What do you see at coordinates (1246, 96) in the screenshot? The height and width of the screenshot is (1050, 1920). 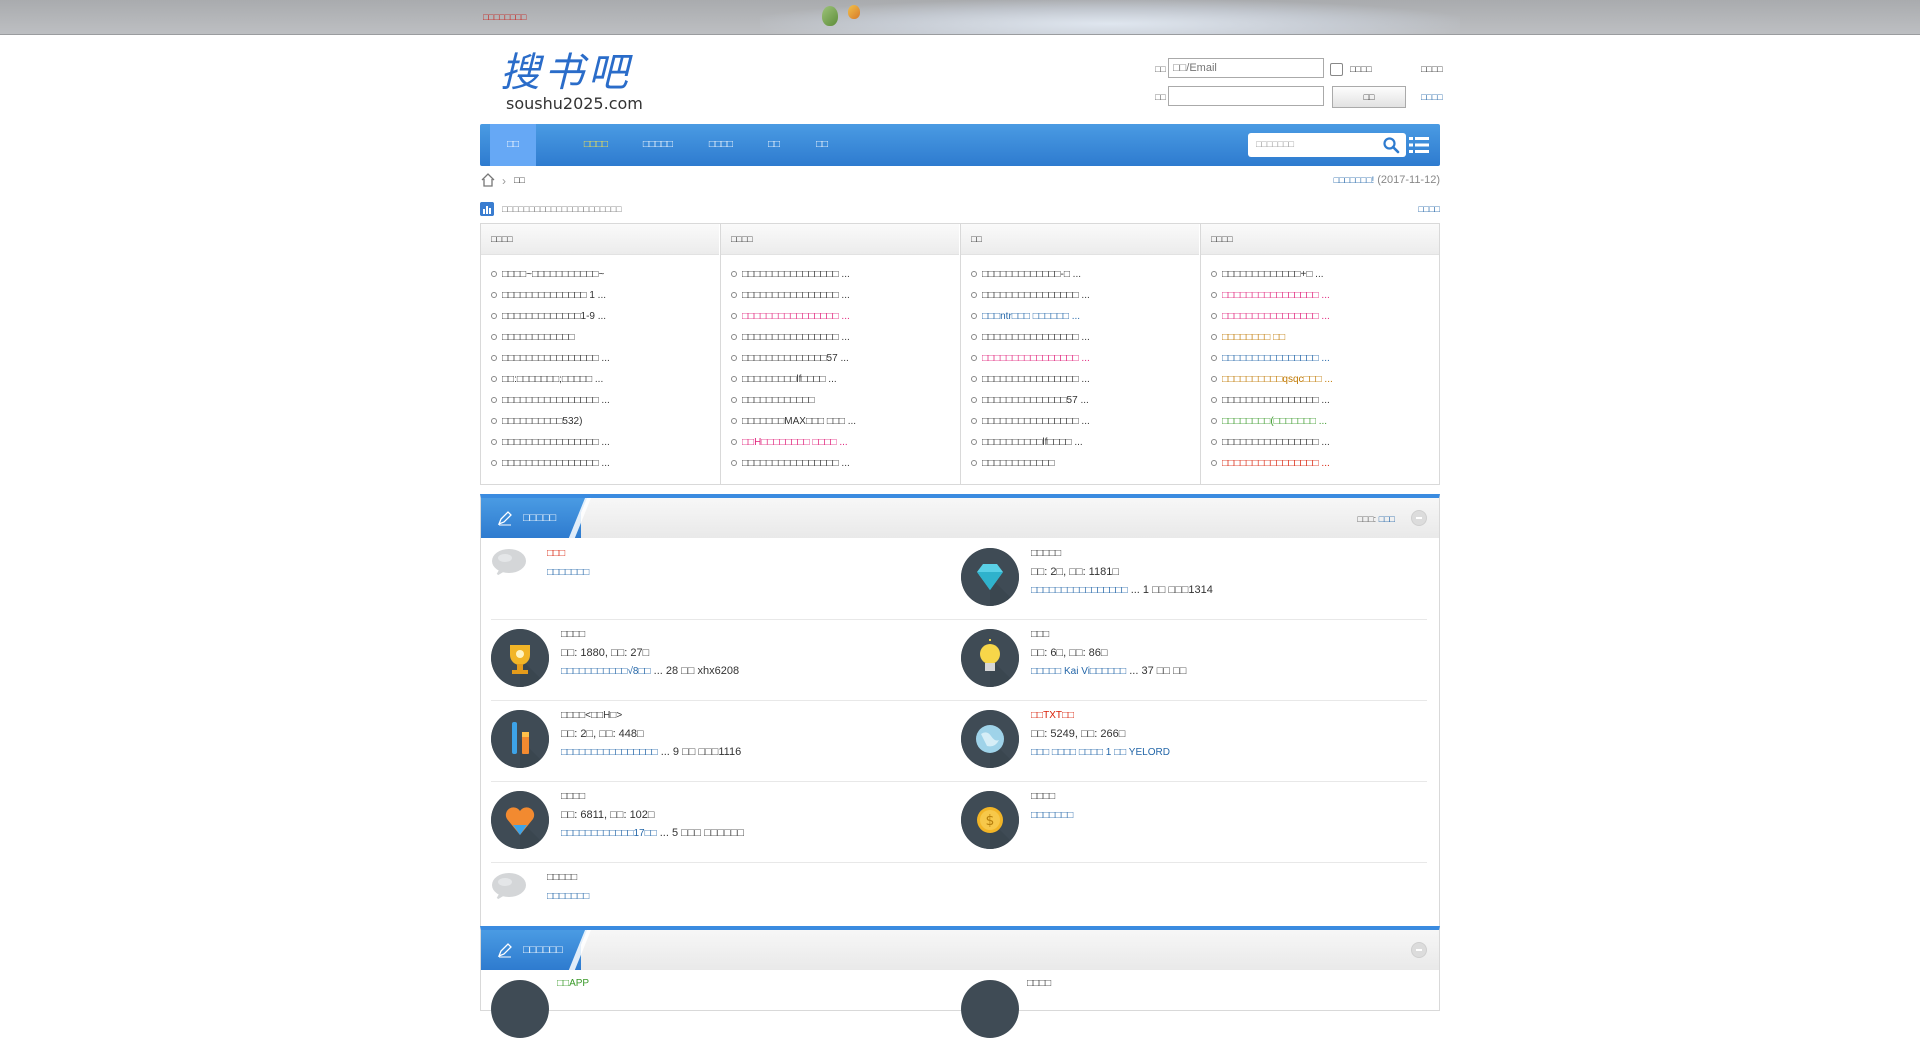 I see `password-input` at bounding box center [1246, 96].